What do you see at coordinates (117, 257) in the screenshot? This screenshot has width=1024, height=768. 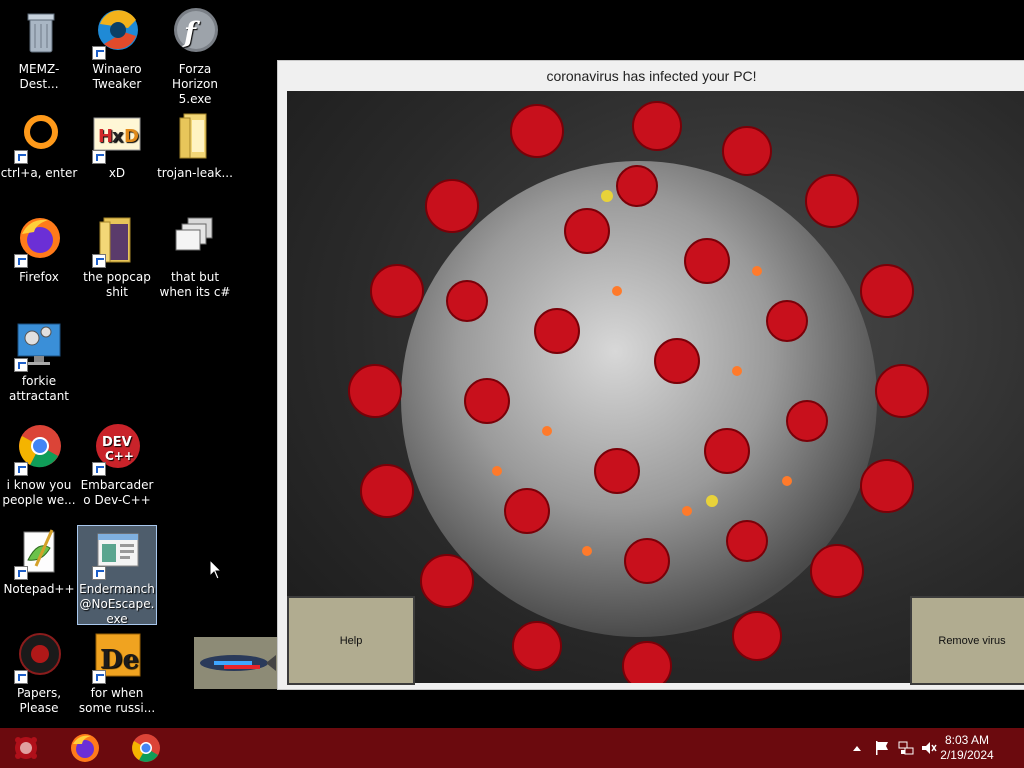 I see `desktop-icon-popcap: the popcap shit` at bounding box center [117, 257].